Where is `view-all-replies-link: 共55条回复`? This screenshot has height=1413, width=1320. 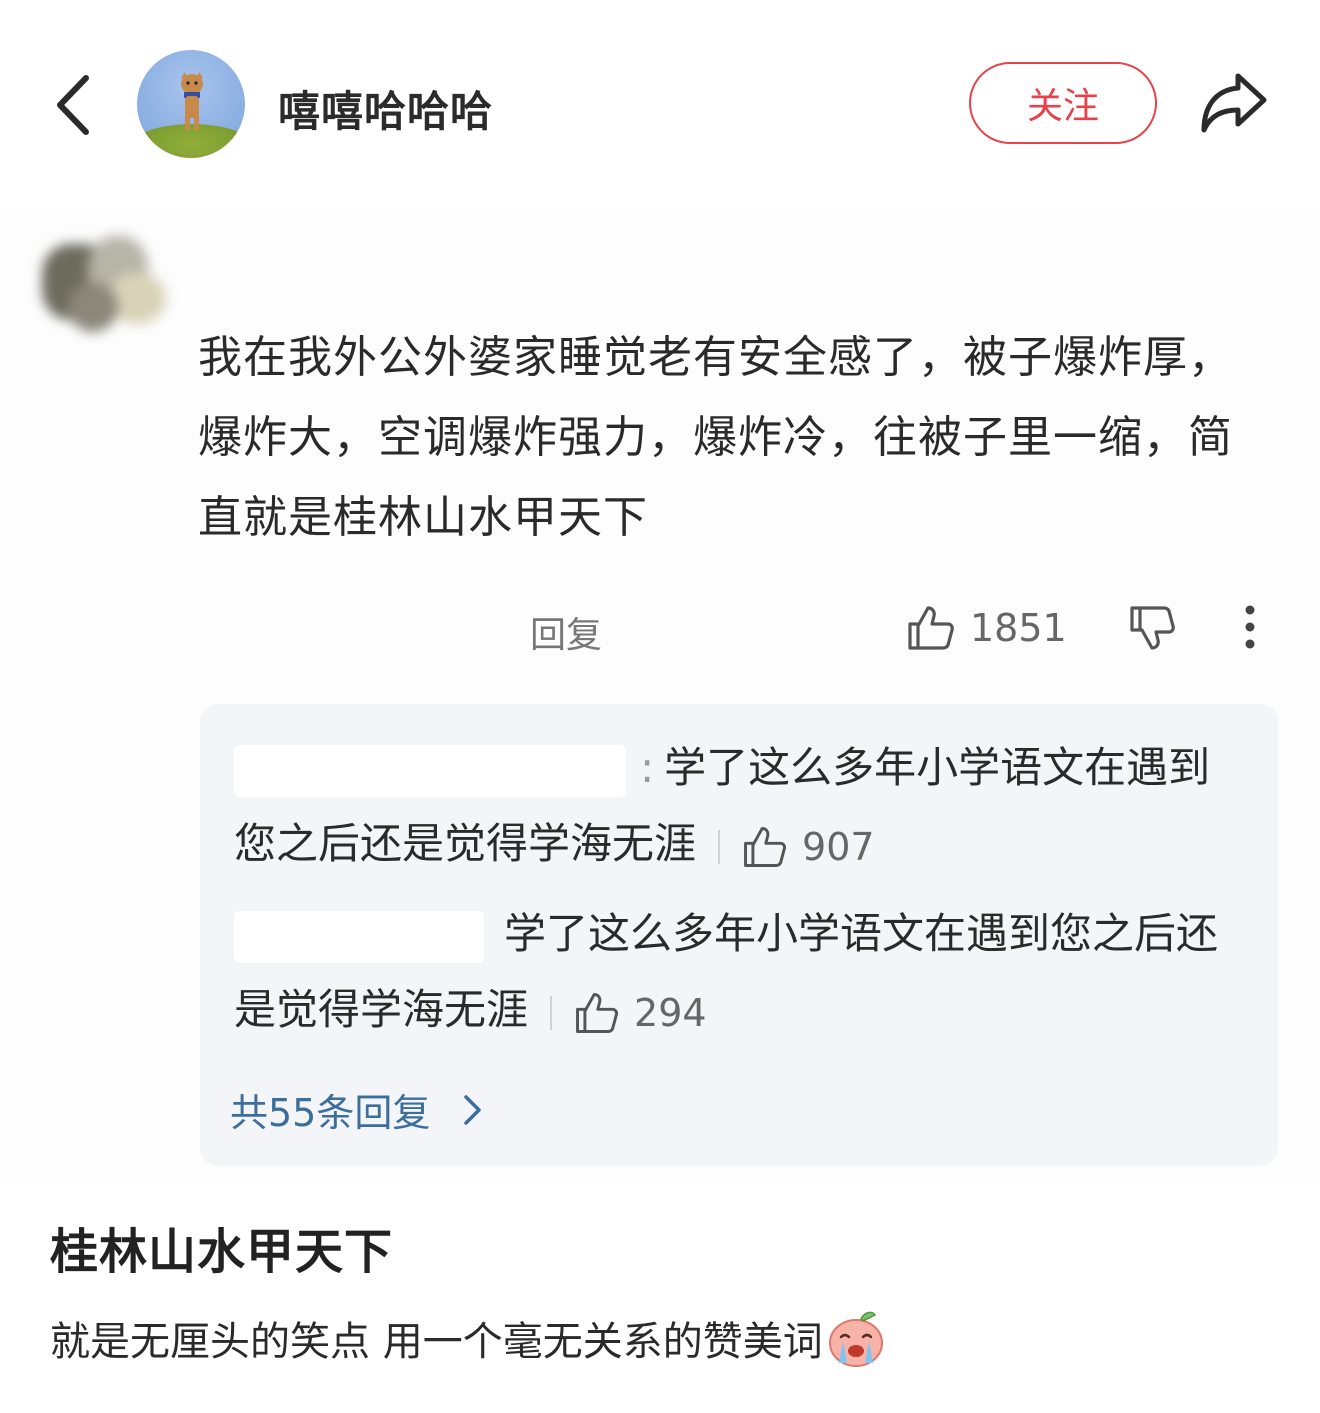 view-all-replies-link: 共55条回复 is located at coordinates (358, 1109).